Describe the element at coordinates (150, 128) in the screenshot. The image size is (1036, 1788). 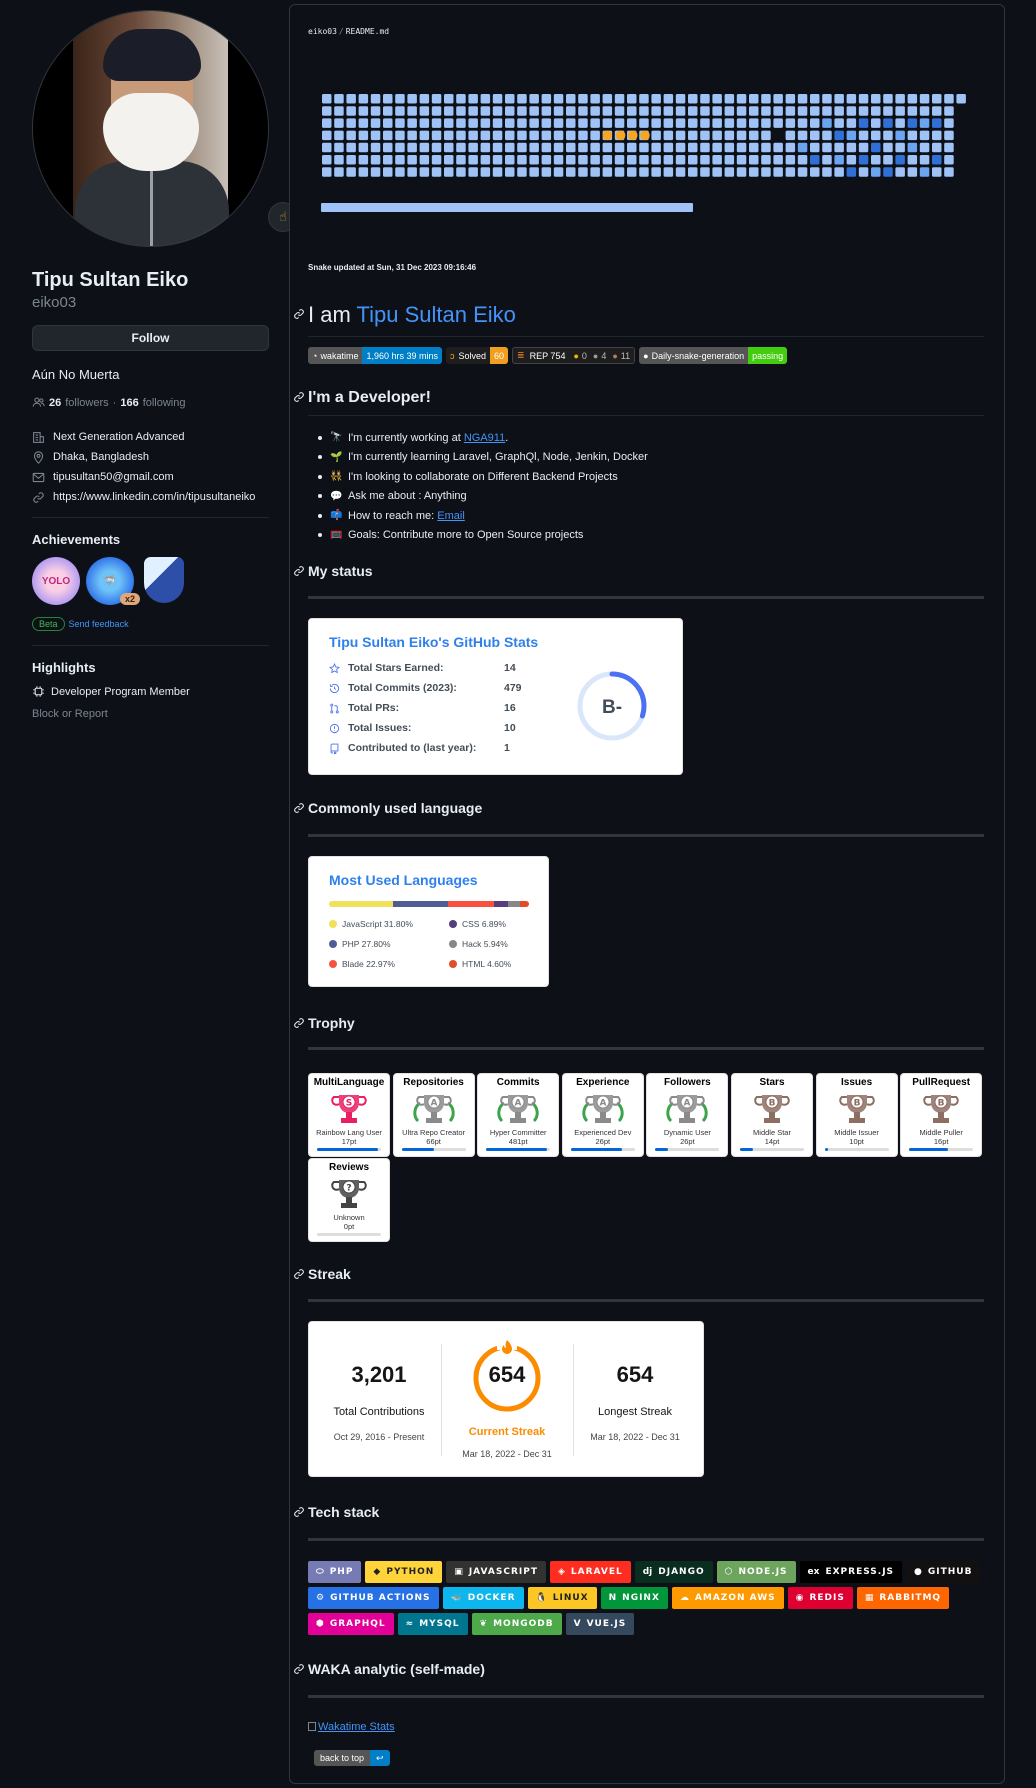
I see `avatar` at that location.